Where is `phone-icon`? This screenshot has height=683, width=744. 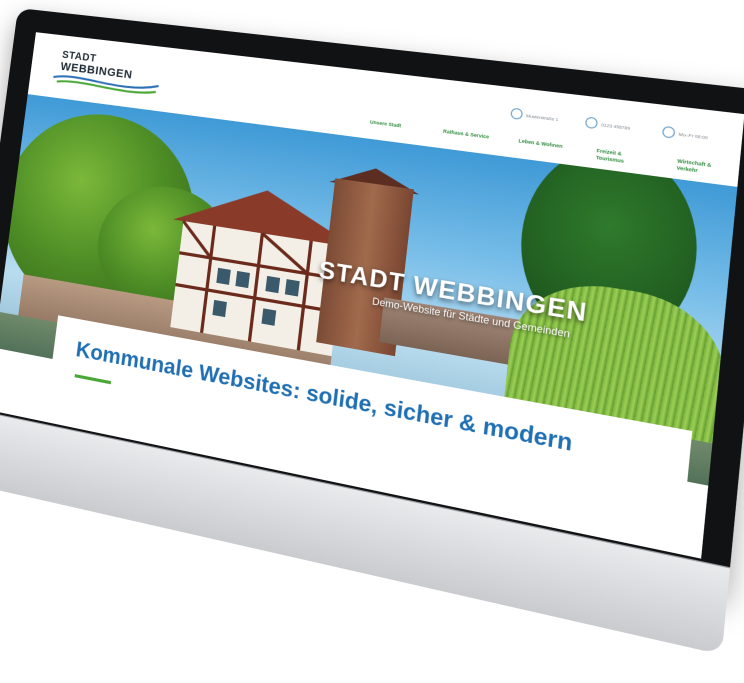
phone-icon is located at coordinates (591, 123).